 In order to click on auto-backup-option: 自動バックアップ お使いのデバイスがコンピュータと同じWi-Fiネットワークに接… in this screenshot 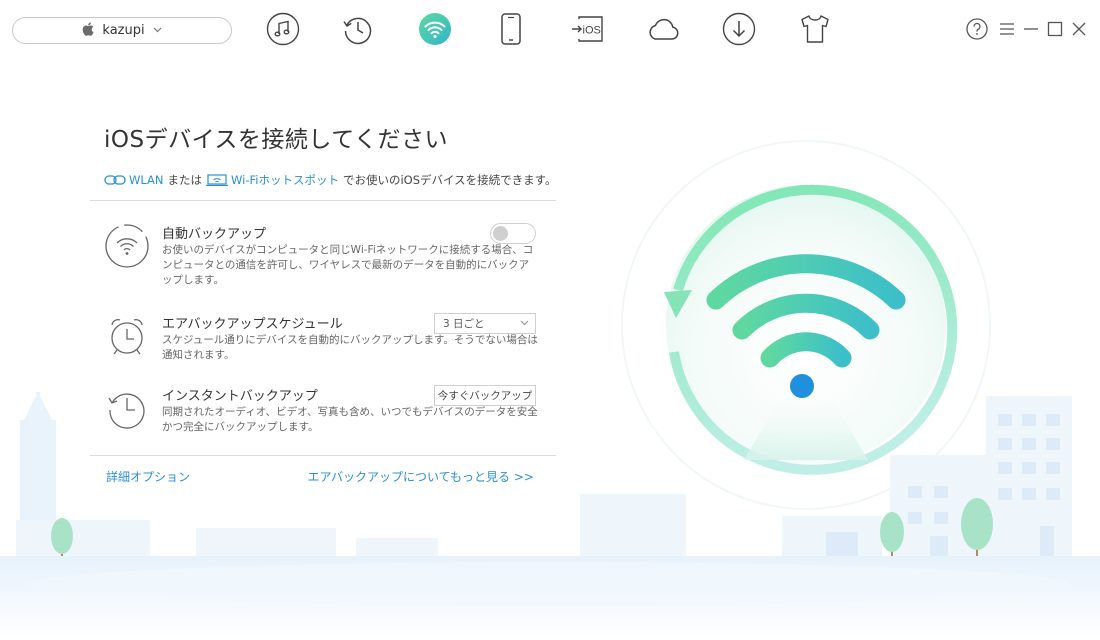, I will do `click(323, 262)`.